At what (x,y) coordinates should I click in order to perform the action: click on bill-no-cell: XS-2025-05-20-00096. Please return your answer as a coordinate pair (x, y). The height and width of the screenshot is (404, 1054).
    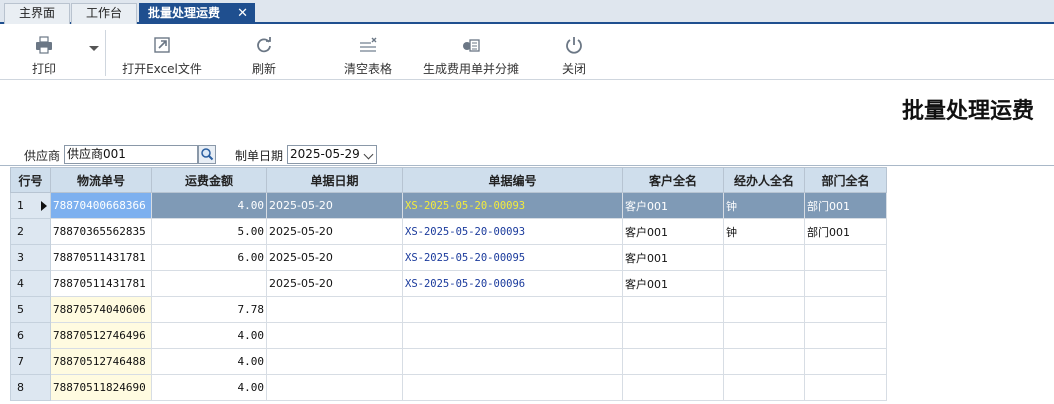
    Looking at the image, I should click on (512, 283).